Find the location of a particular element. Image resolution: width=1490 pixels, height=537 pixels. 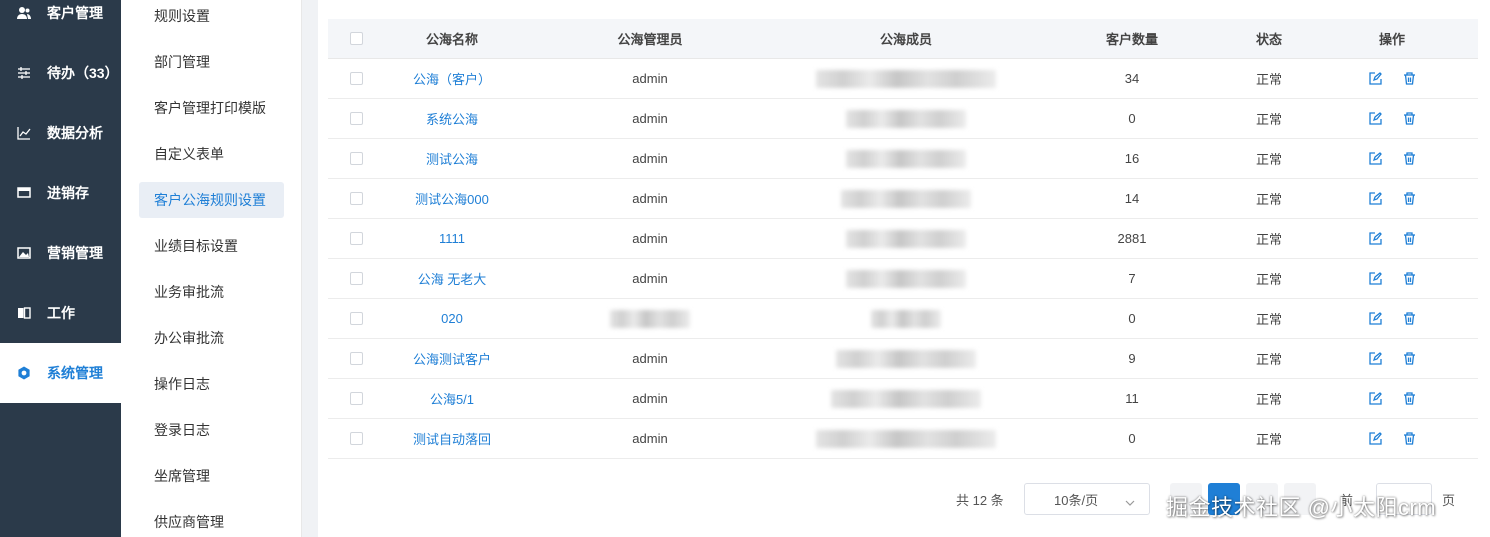

pool-name-link: 公海 无老大 is located at coordinates (452, 278).